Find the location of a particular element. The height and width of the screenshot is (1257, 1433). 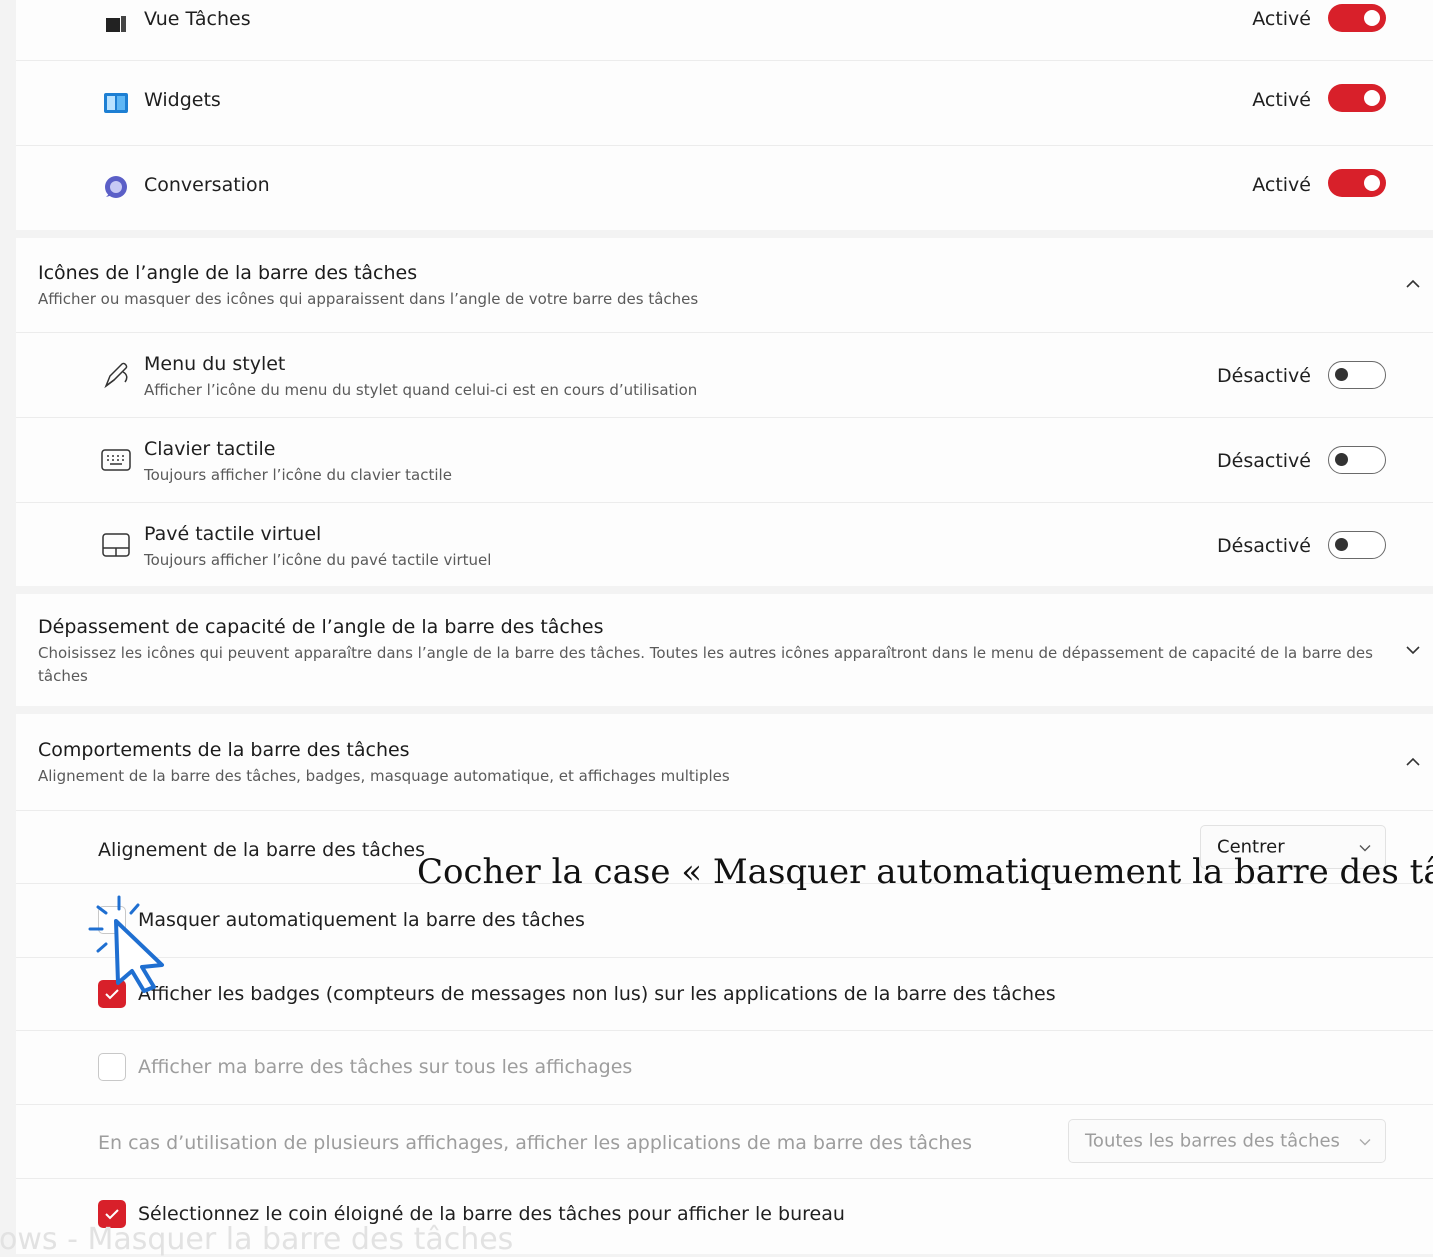

widgets-toggle is located at coordinates (1357, 98).